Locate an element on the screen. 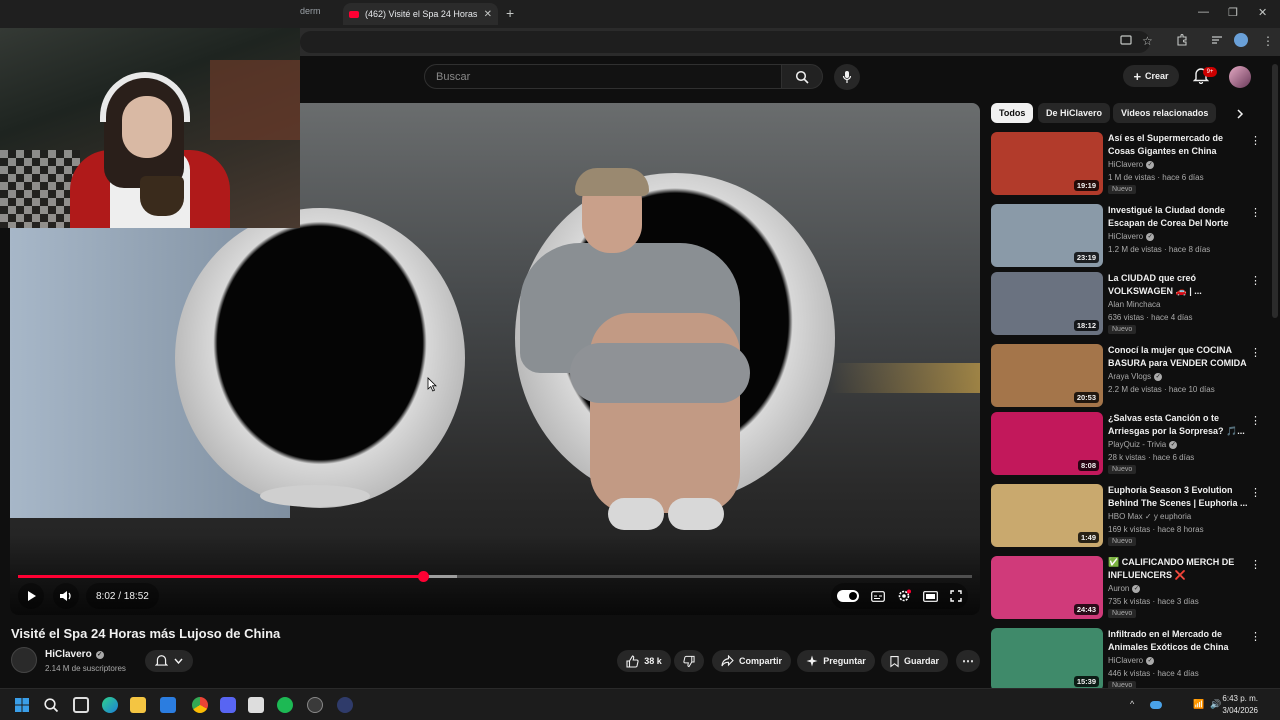 This screenshot has width=1280, height=720. recommendation-channel: Alan Minchaca is located at coordinates (1134, 304).